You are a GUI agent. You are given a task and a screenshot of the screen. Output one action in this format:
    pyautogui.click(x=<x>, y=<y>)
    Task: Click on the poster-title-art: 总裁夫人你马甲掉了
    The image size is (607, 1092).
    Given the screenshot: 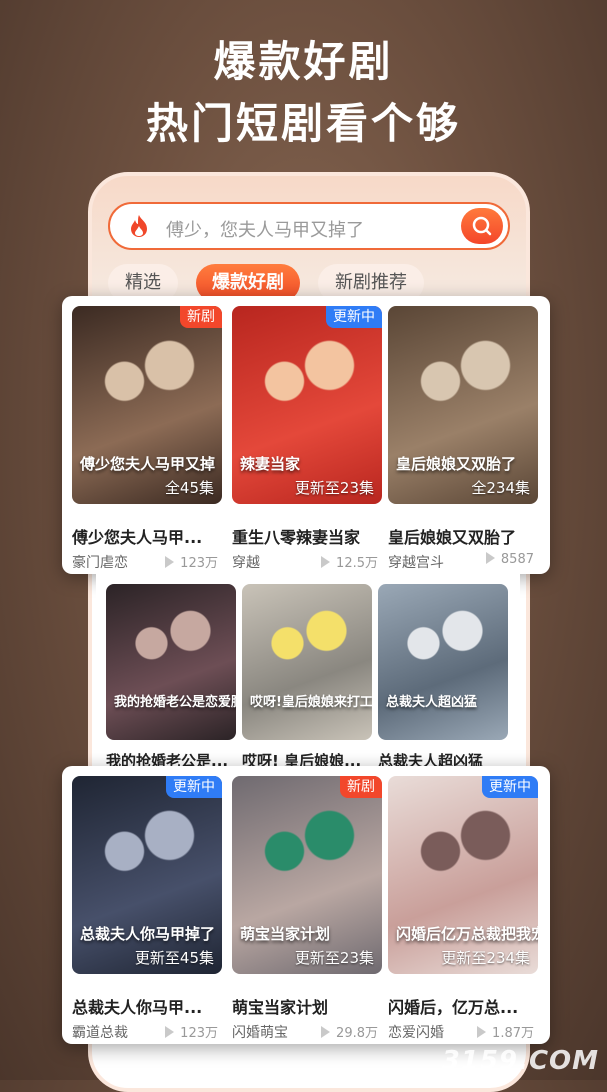 What is the action you would take?
    pyautogui.click(x=148, y=934)
    